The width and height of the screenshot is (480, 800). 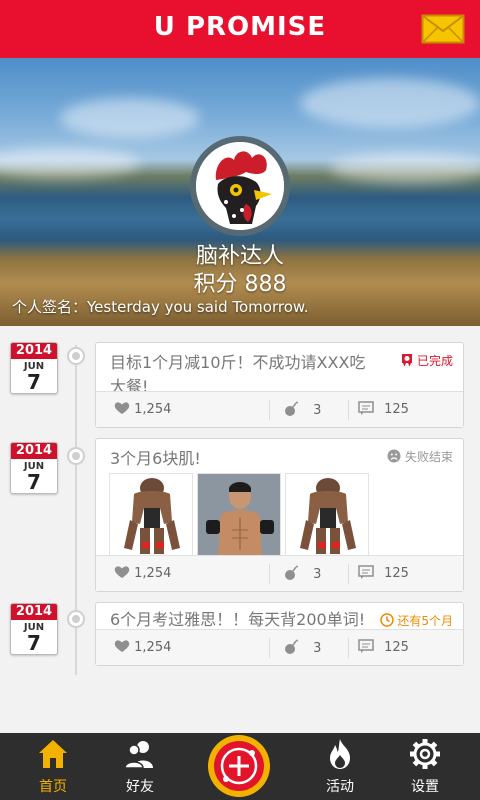 What do you see at coordinates (139, 754) in the screenshot?
I see `friends-icon` at bounding box center [139, 754].